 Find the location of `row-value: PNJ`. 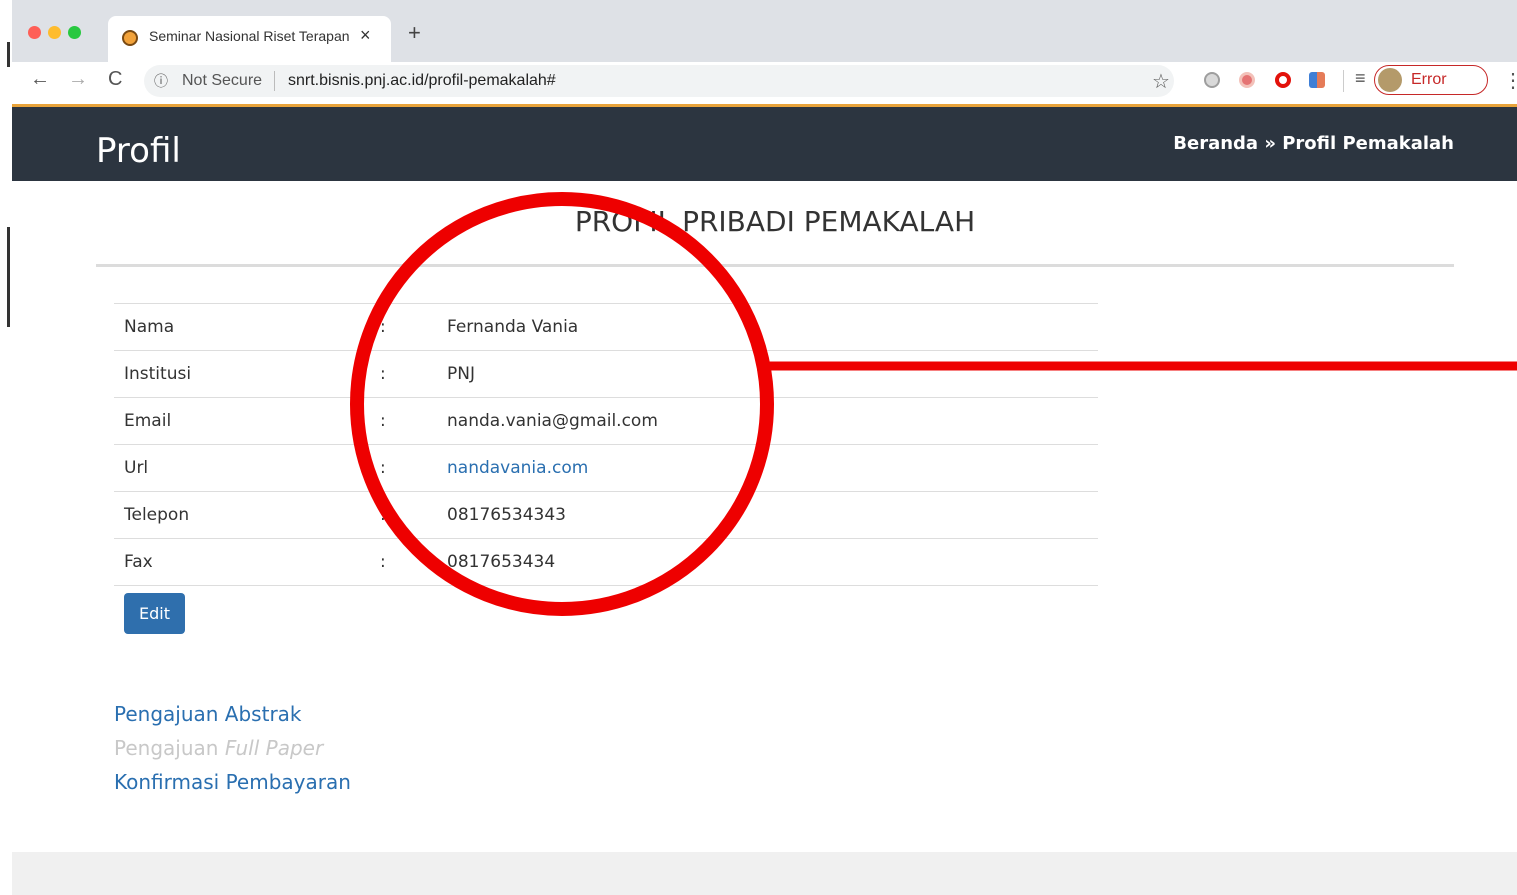

row-value: PNJ is located at coordinates (772, 374).